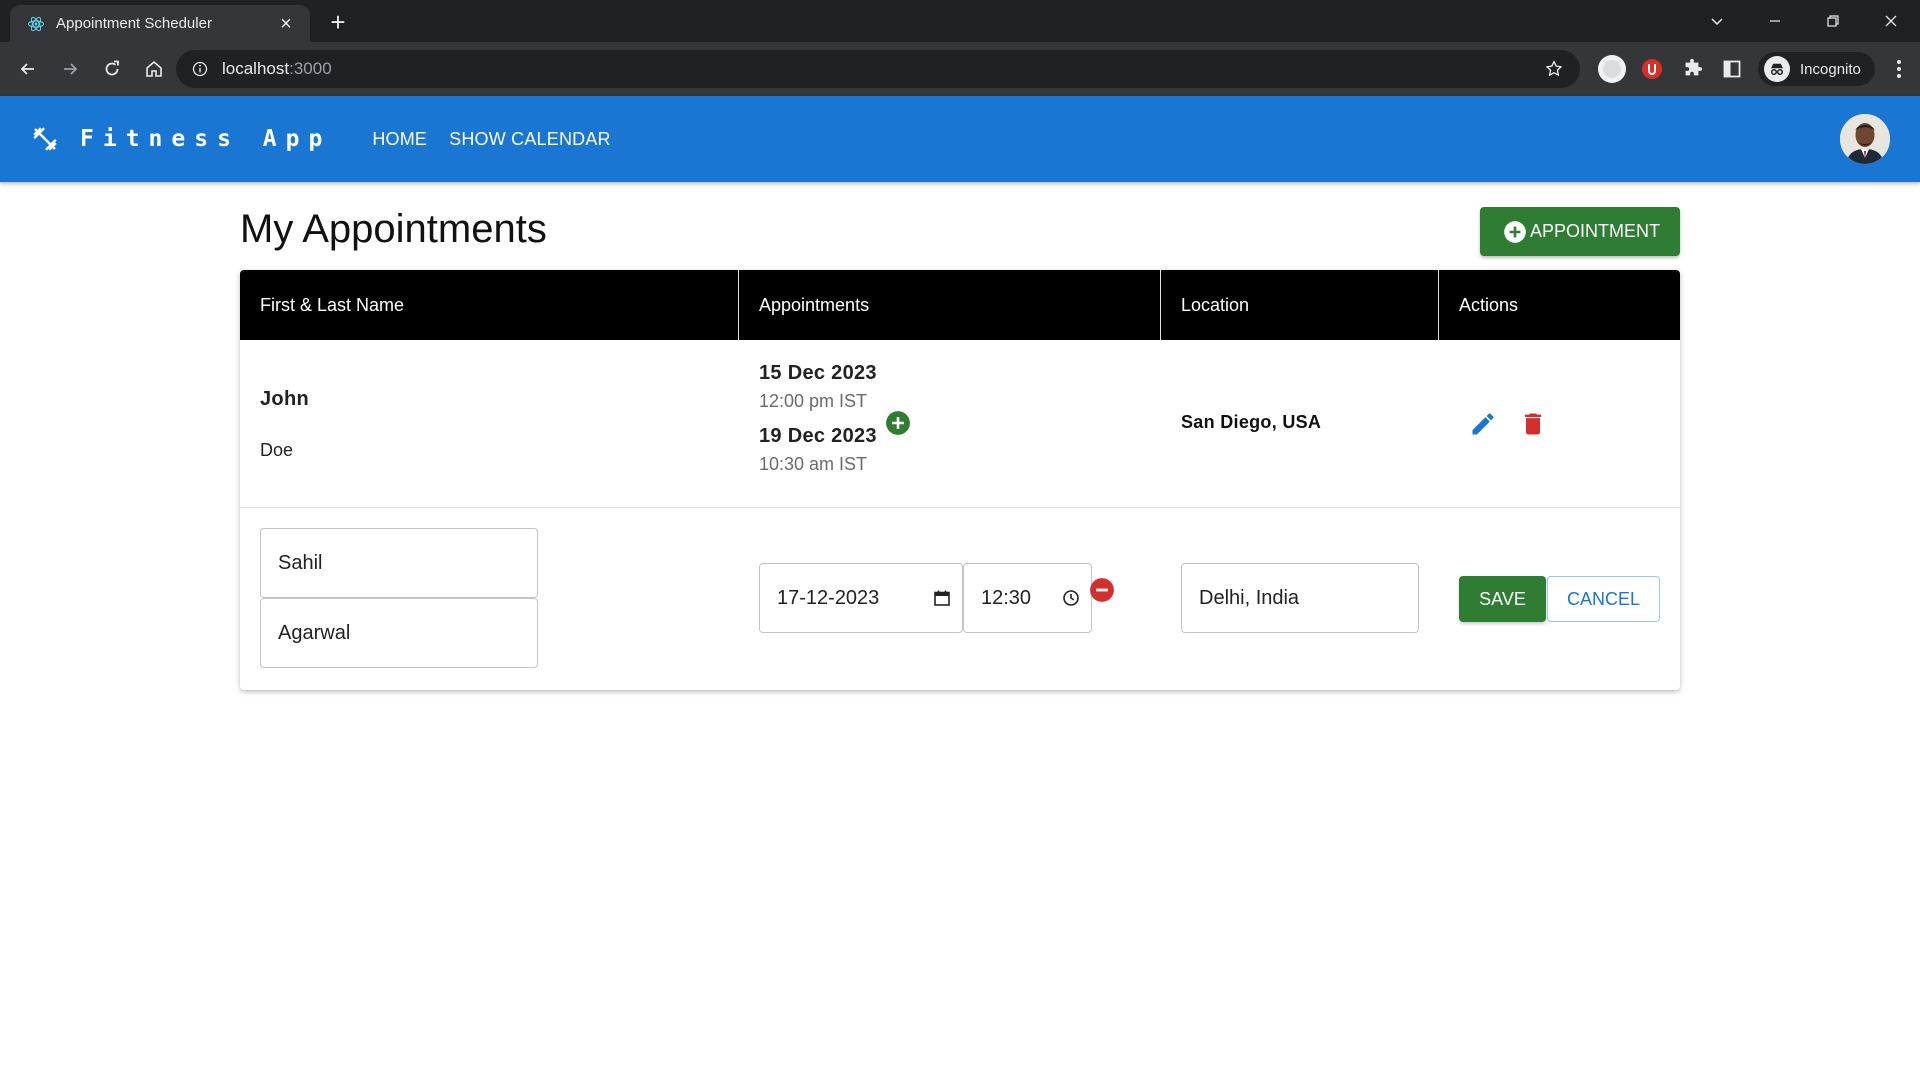 The width and height of the screenshot is (1920, 1080). I want to click on main-nav: HOME SHOW CALENDAR, so click(491, 139).